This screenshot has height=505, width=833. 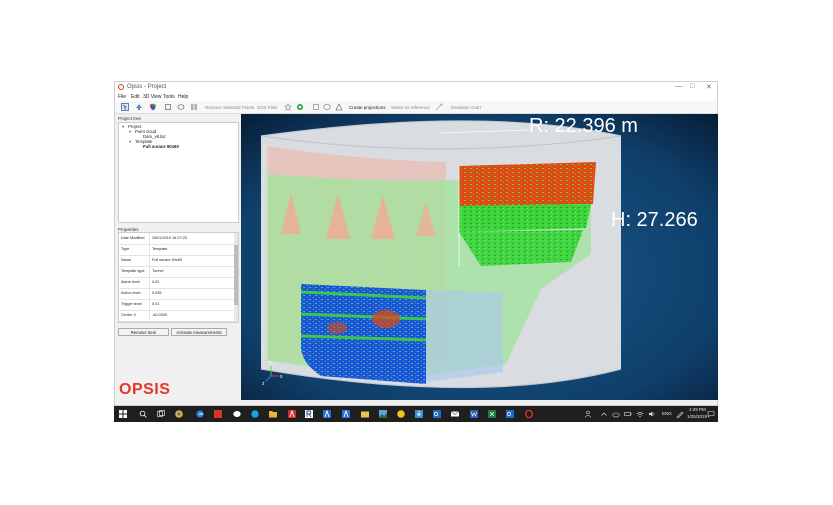 What do you see at coordinates (143, 332) in the screenshot?
I see `remove-item-button: Remove Item` at bounding box center [143, 332].